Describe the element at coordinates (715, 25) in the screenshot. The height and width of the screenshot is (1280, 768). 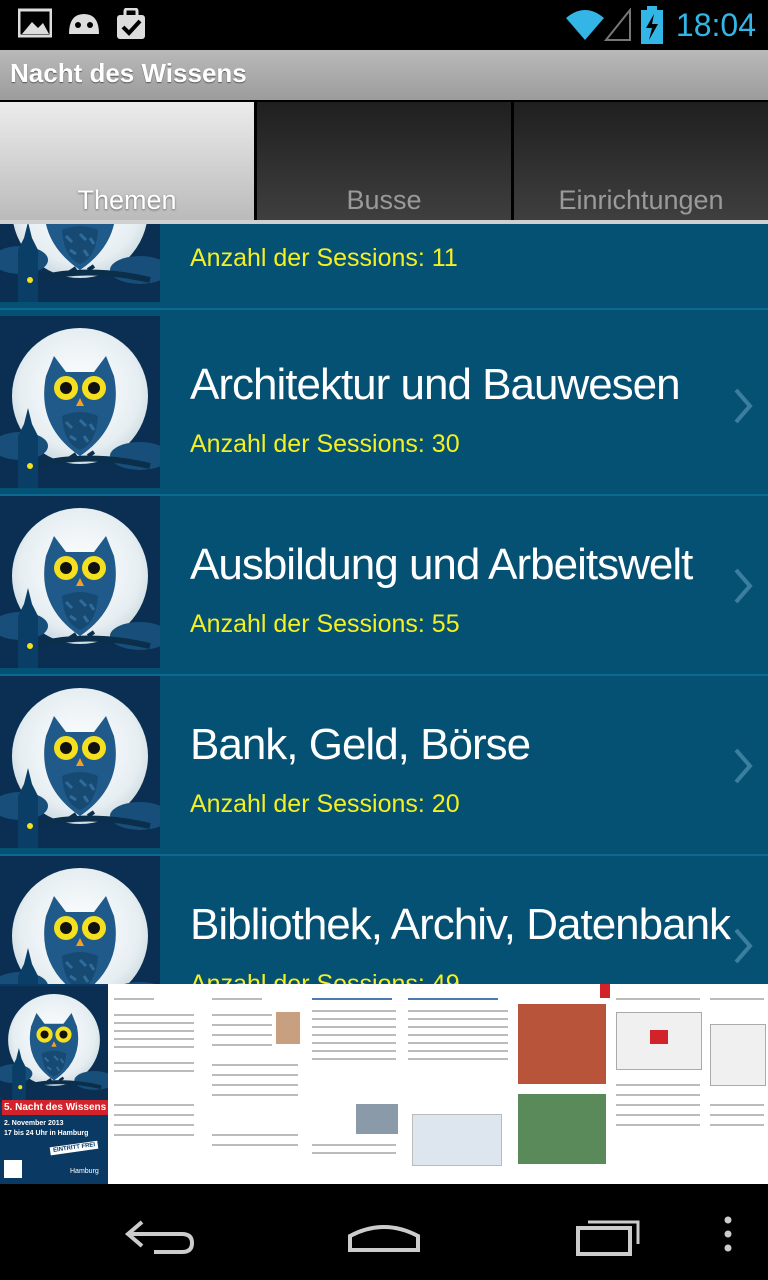
I see `clock: 18:04` at that location.